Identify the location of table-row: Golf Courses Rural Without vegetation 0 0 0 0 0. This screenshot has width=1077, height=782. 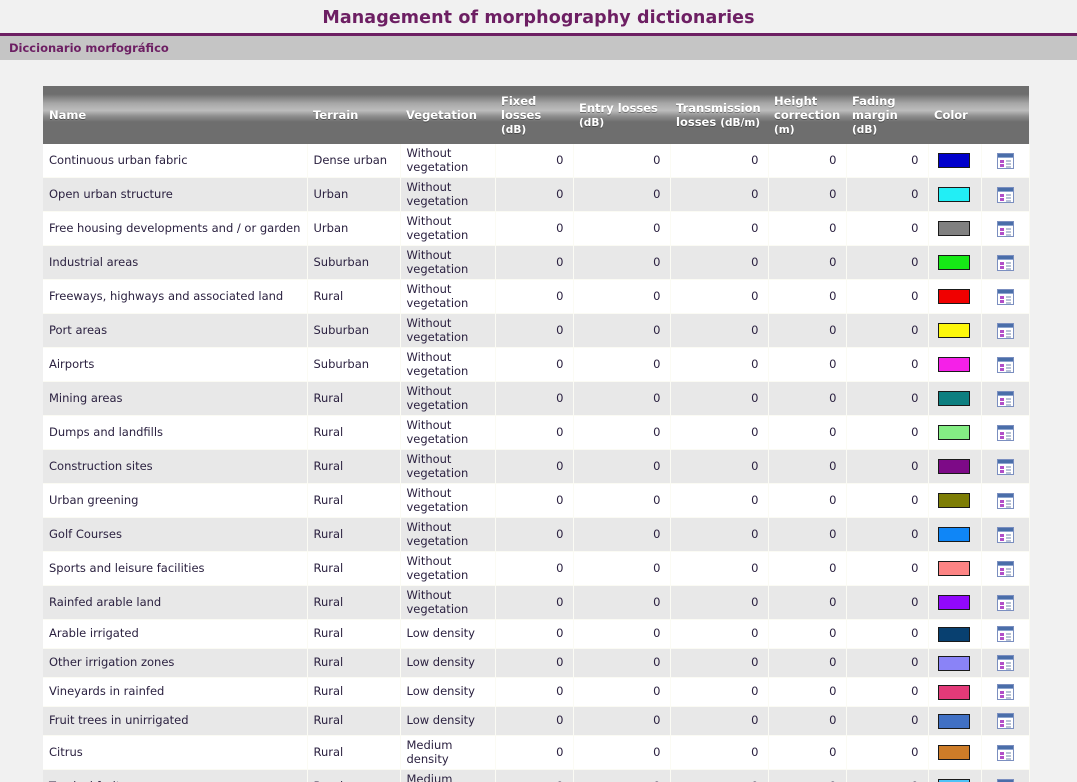
(536, 534).